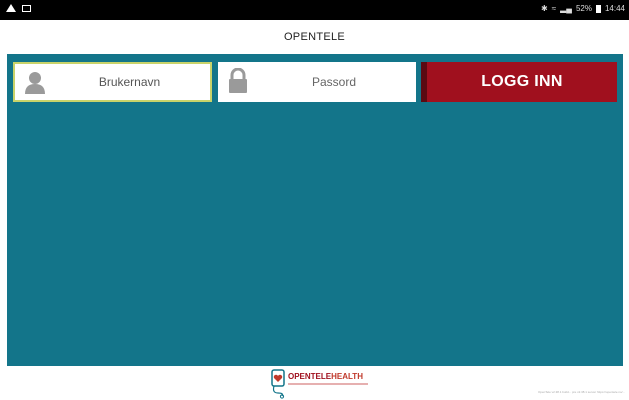 Image resolution: width=629 pixels, height=400 pixels. I want to click on status-right: ✱ ≈ ▂▄ 52% 14:44, so click(583, 8).